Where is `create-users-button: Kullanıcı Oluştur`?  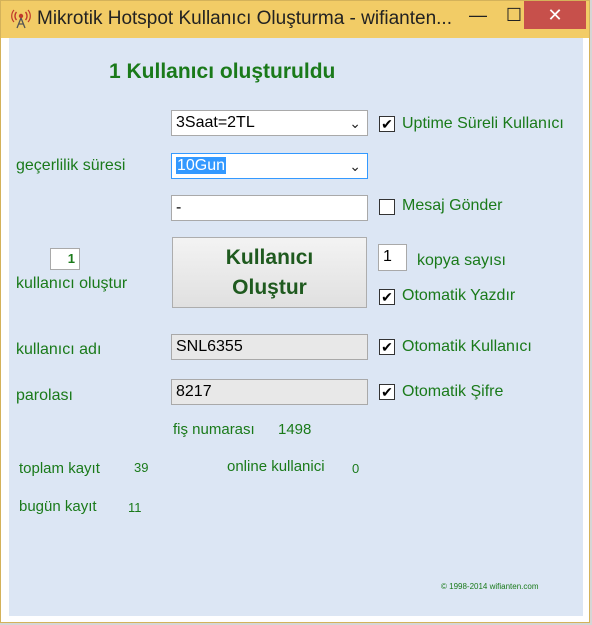
create-users-button: Kullanıcı Oluştur is located at coordinates (269, 272).